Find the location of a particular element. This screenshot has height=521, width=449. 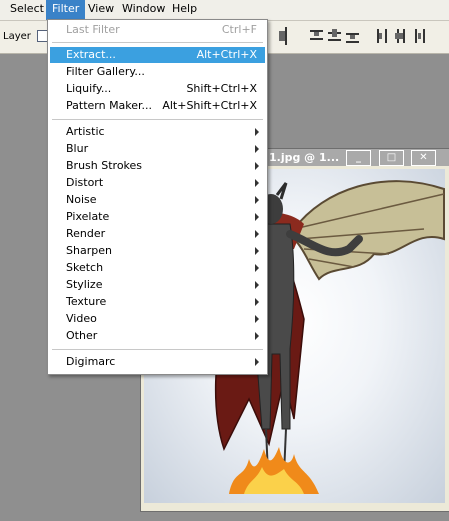

wing-shape is located at coordinates (369, 230).